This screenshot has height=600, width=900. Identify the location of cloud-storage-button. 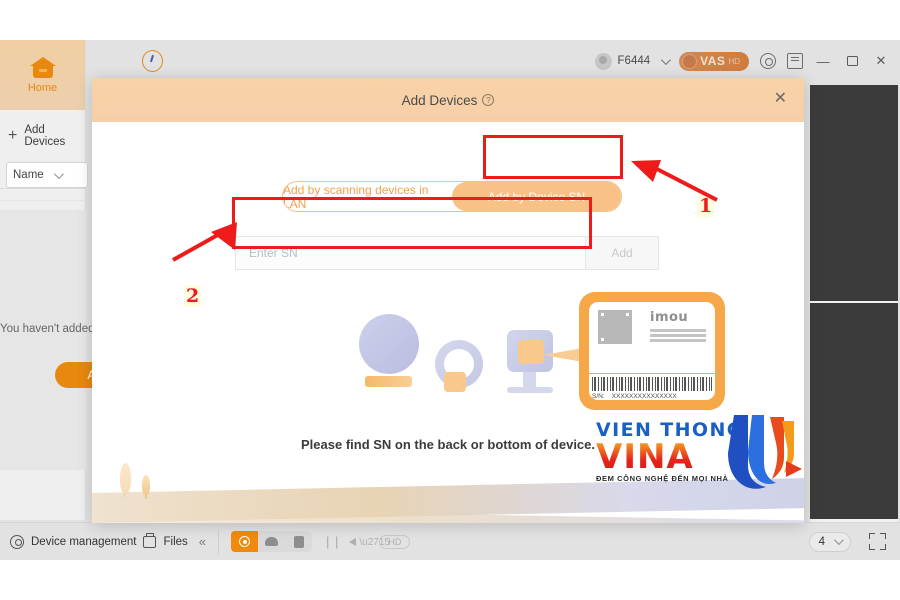
(271, 541).